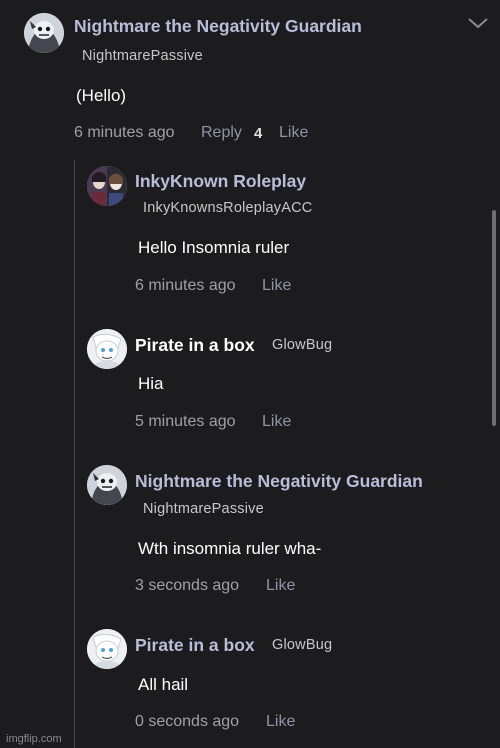 Image resolution: width=500 pixels, height=748 pixels. I want to click on comment-timestamp: 3 seconds ago, so click(187, 585).